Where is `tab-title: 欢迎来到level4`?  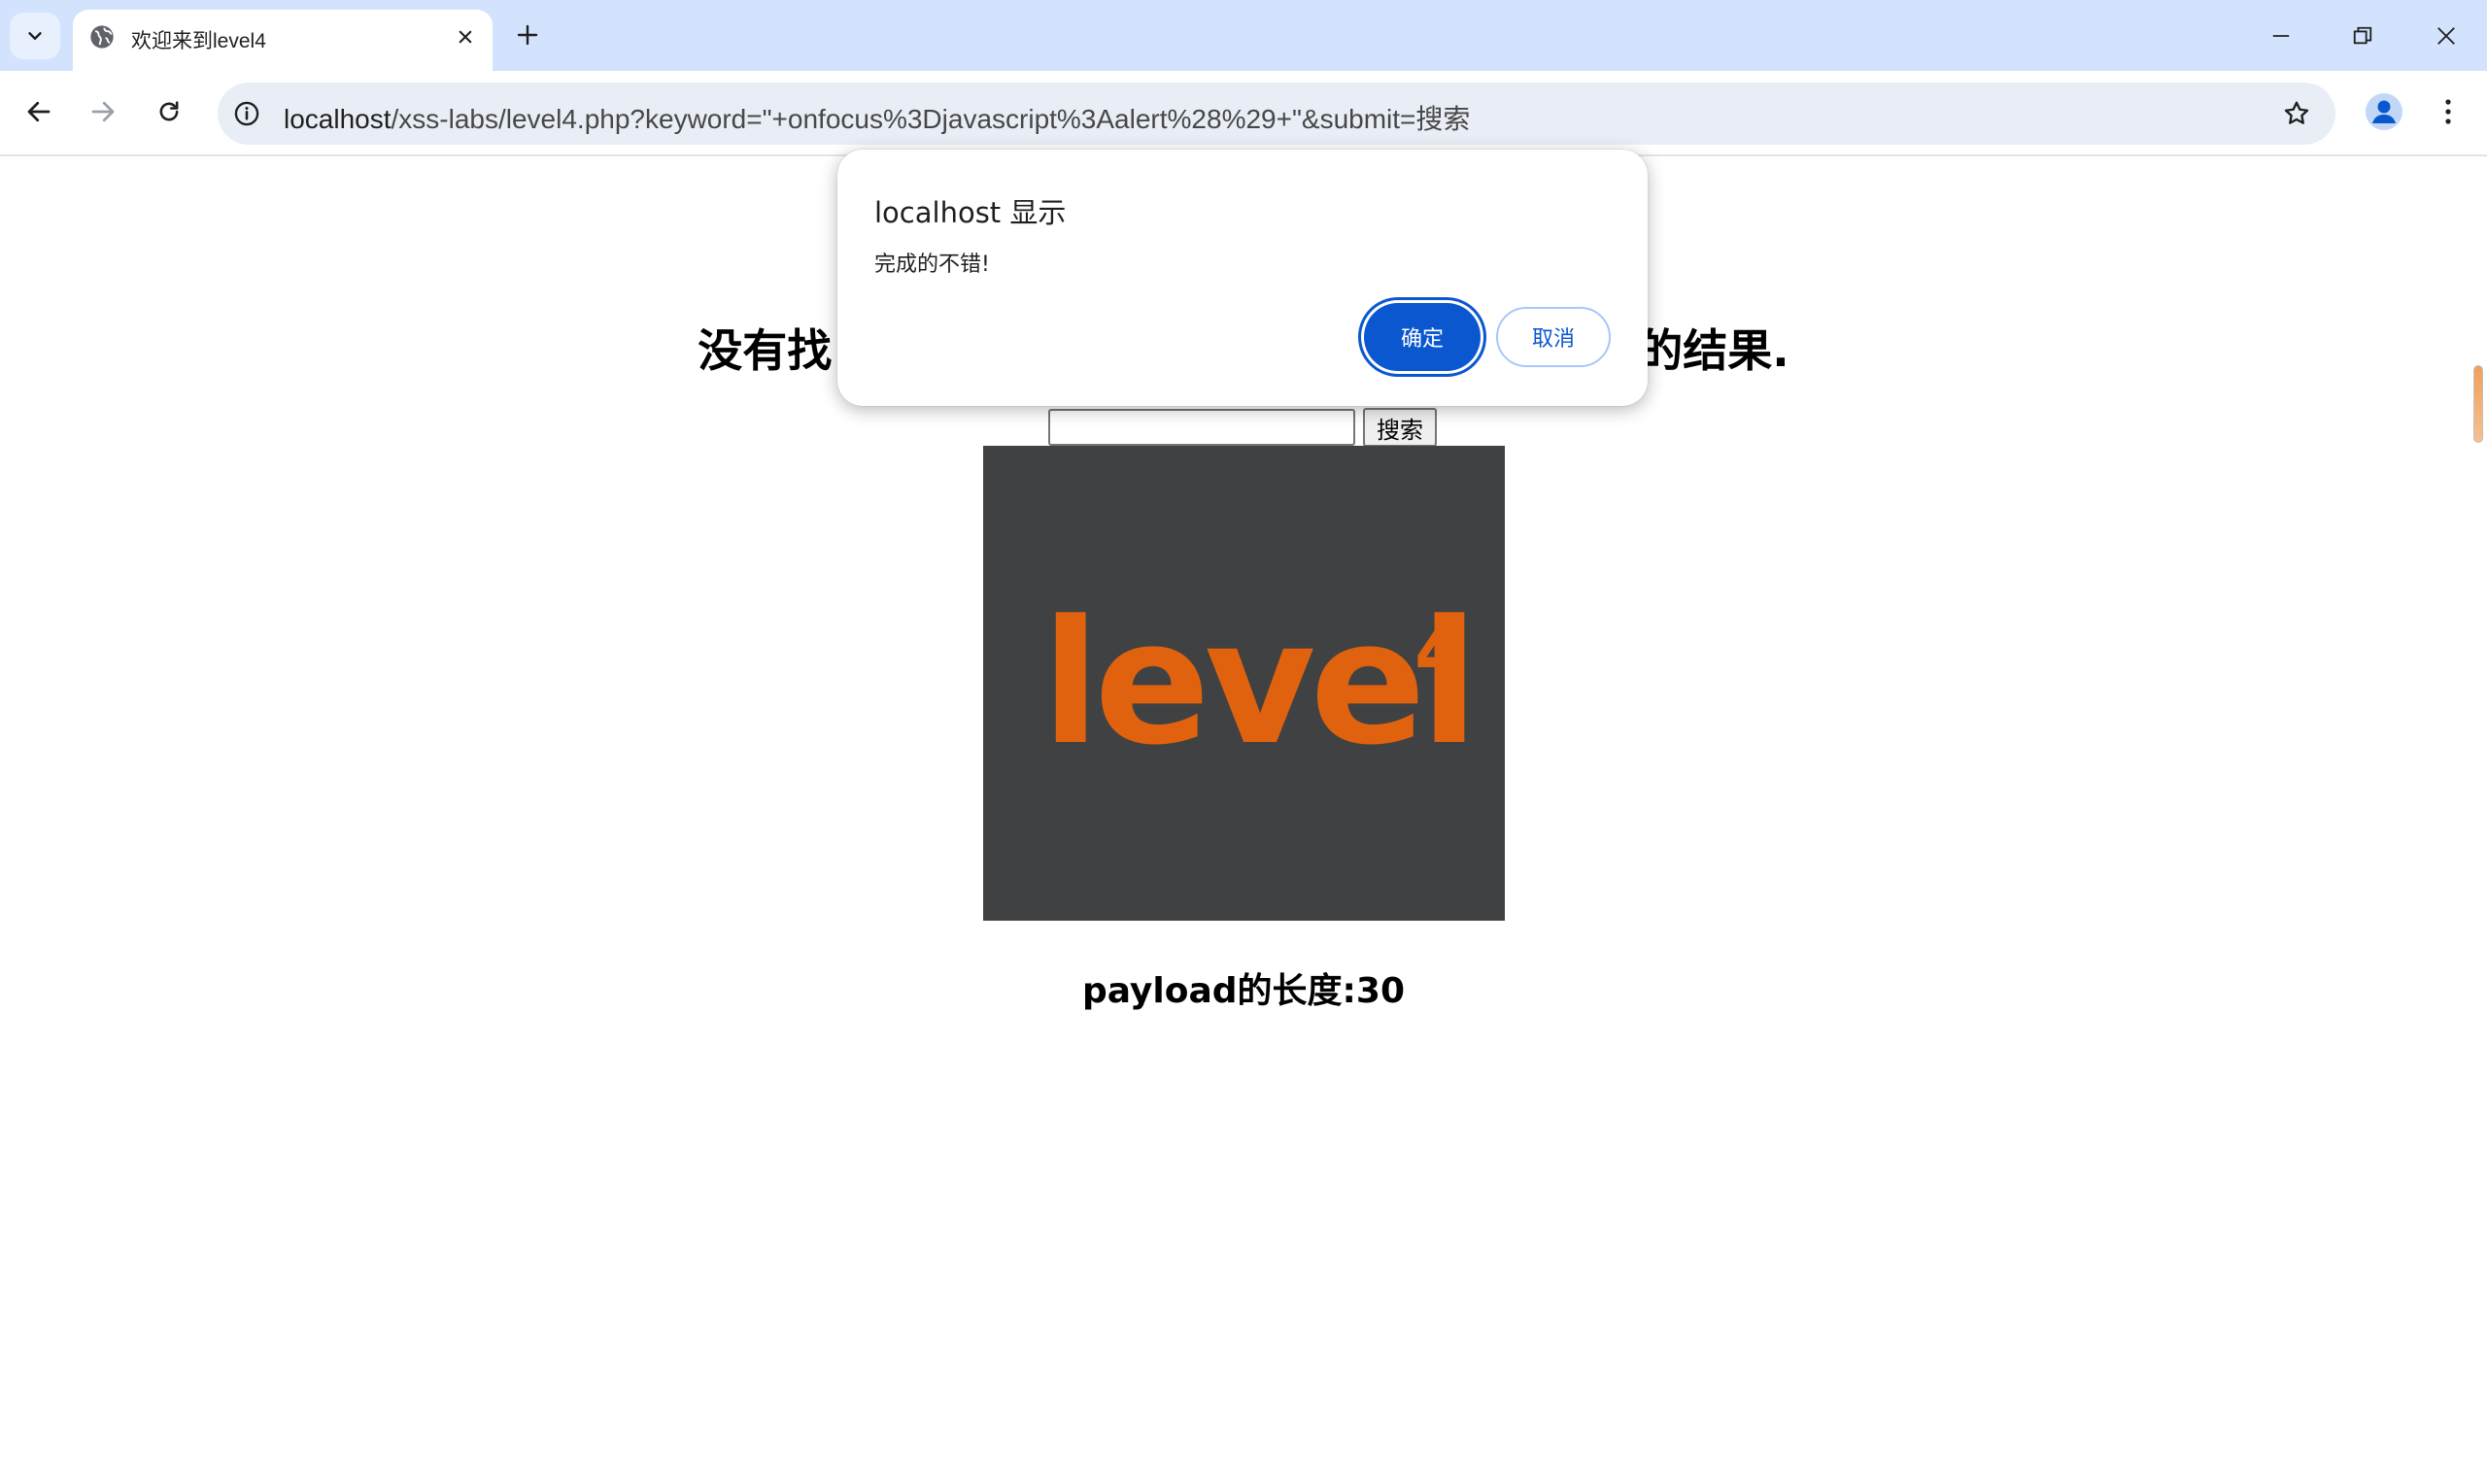 tab-title: 欢迎来到level4 is located at coordinates (198, 41).